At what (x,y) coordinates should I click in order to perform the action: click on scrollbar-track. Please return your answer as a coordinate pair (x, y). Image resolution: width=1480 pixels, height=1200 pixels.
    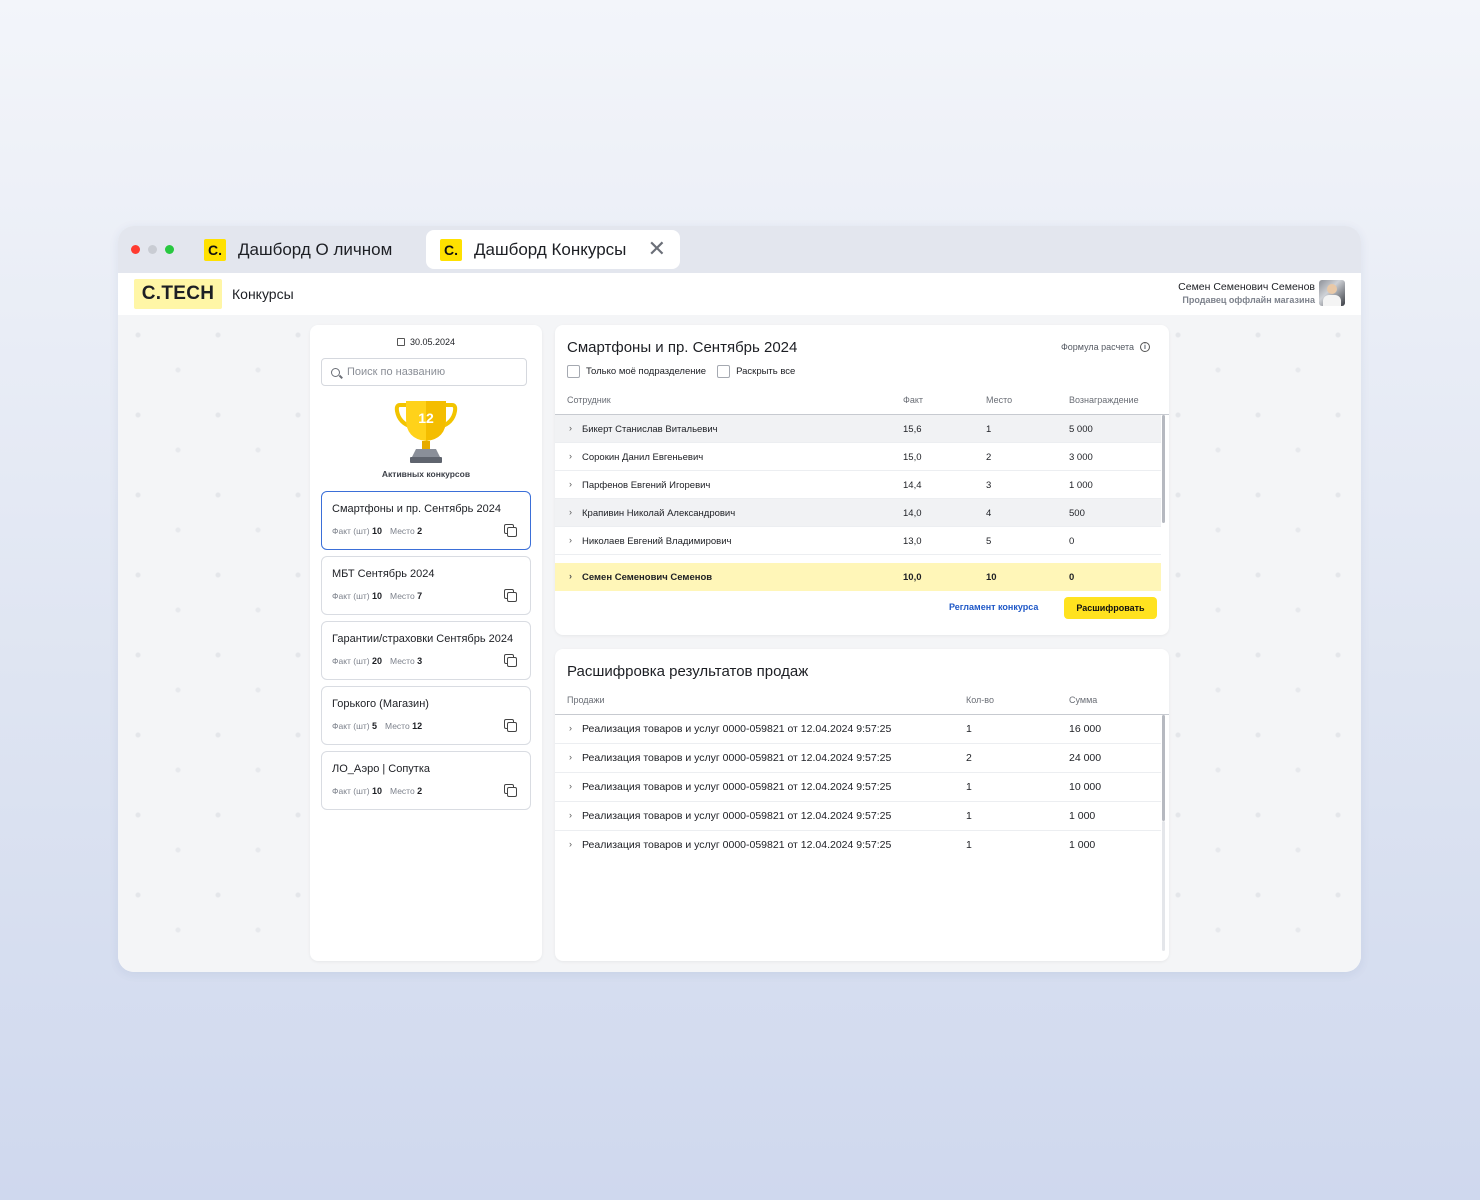
    Looking at the image, I should click on (1163, 886).